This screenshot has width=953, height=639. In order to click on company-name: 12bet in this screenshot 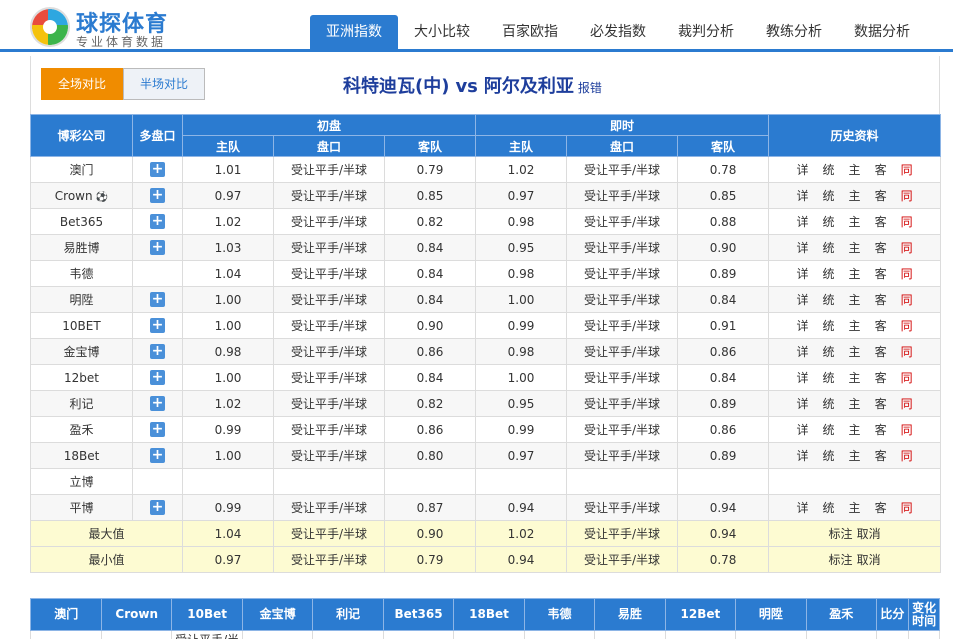, I will do `click(81, 377)`.